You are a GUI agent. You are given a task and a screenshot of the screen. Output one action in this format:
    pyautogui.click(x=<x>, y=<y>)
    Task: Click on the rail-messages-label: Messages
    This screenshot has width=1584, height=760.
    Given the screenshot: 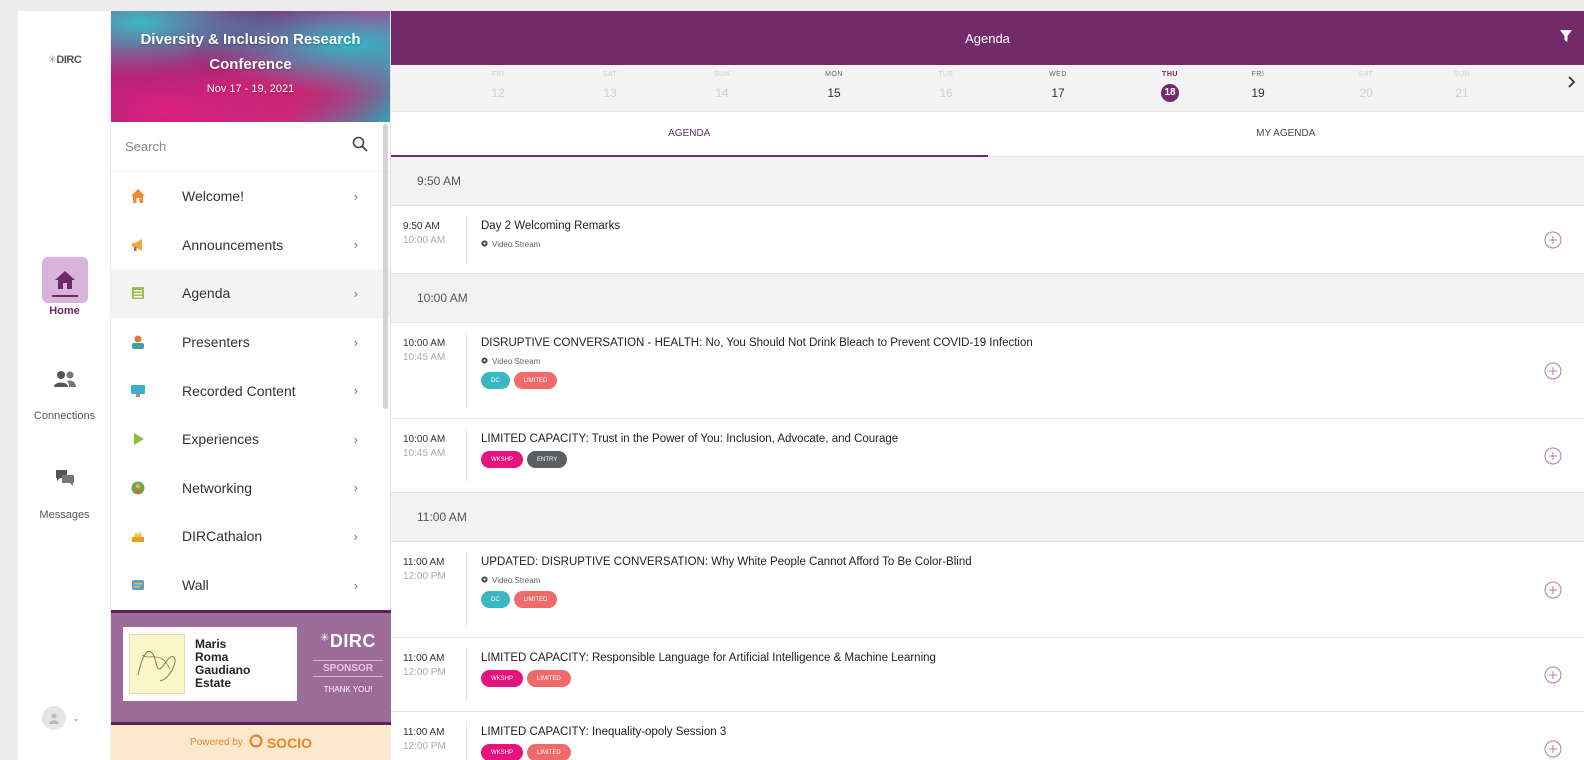 What is the action you would take?
    pyautogui.click(x=64, y=515)
    